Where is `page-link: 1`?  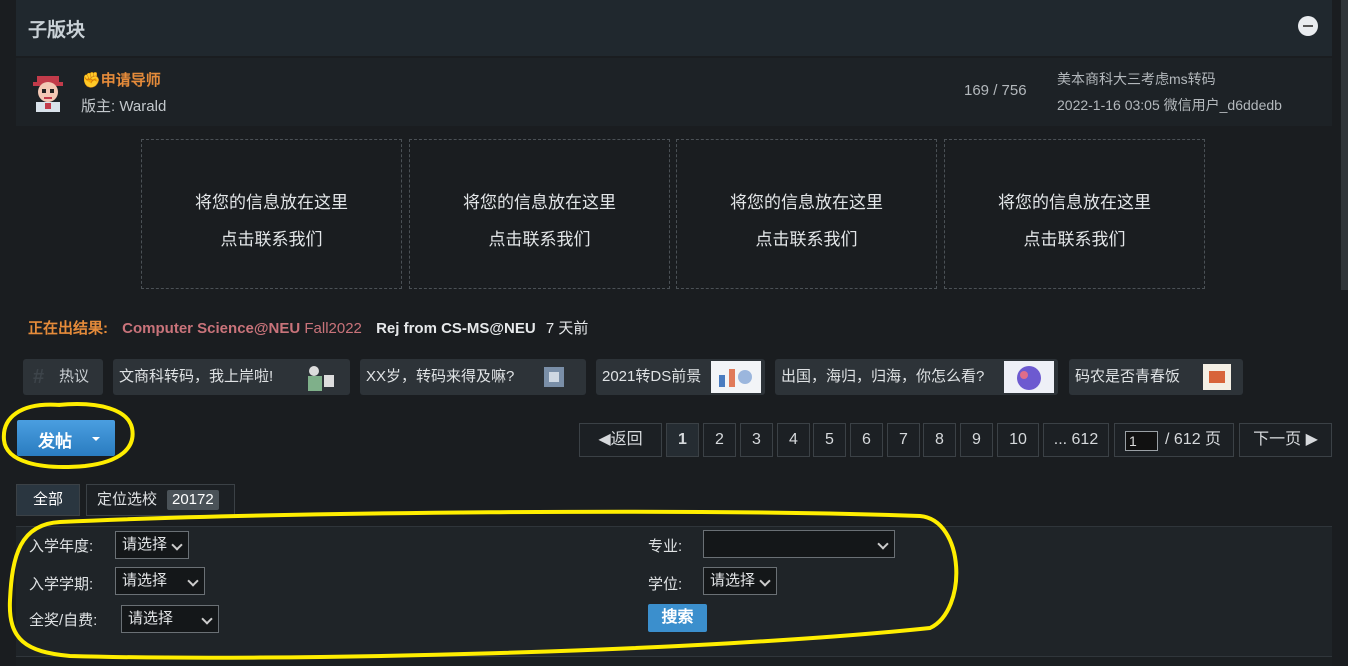 page-link: 1 is located at coordinates (682, 440).